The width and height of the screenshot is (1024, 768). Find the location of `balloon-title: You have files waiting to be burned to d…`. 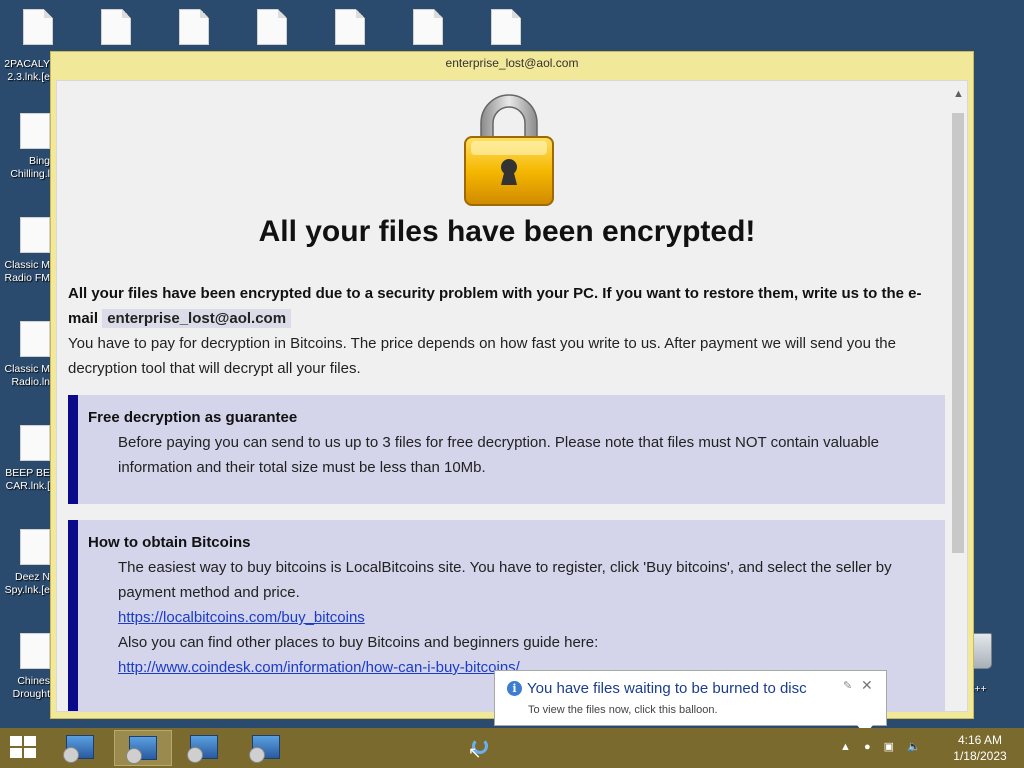

balloon-title: You have files waiting to be burned to d… is located at coordinates (667, 688).